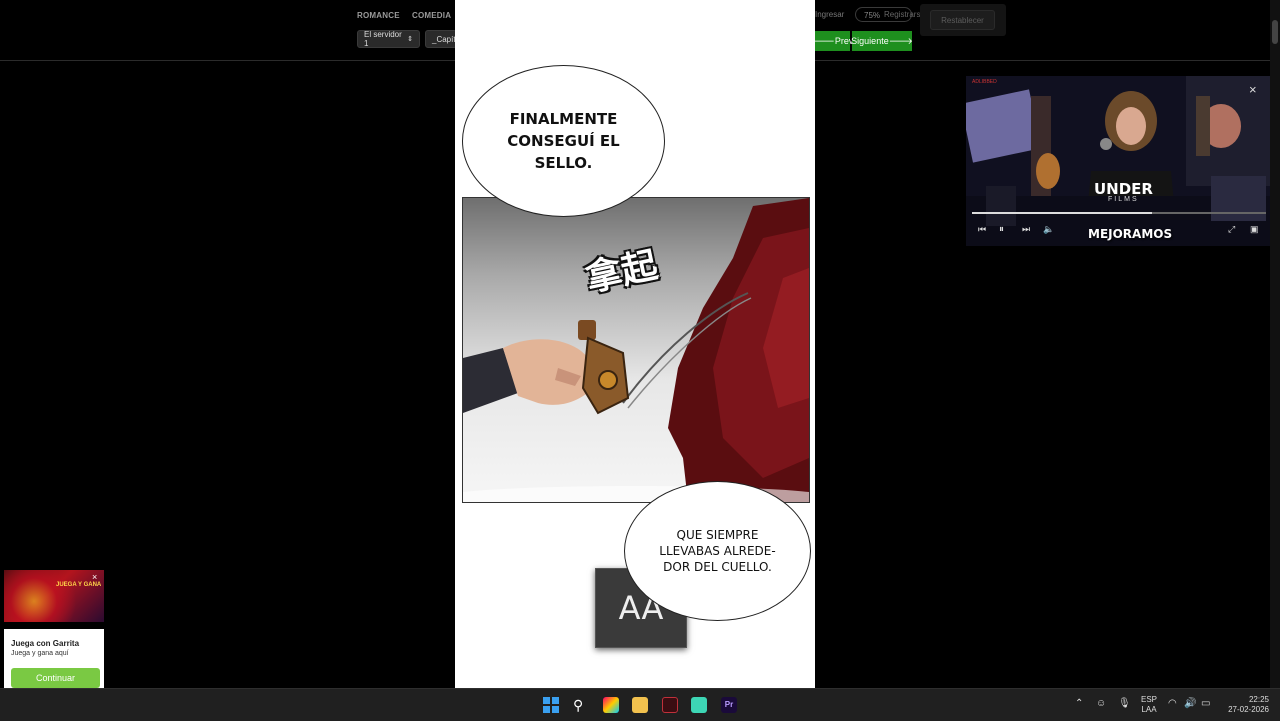 This screenshot has height=721, width=1280. What do you see at coordinates (1275, 344) in the screenshot?
I see `scrollbar` at bounding box center [1275, 344].